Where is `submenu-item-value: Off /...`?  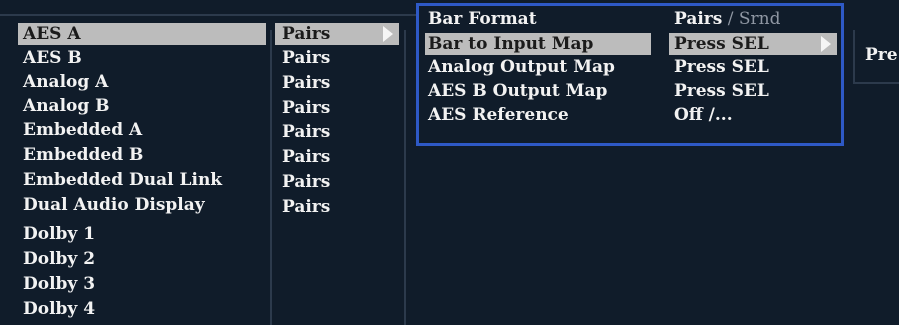
submenu-item-value: Off /... is located at coordinates (703, 115).